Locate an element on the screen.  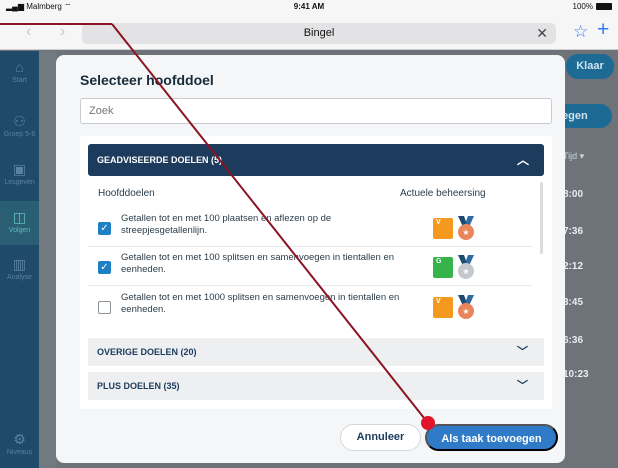
page-title: Bingel is located at coordinates (319, 33).